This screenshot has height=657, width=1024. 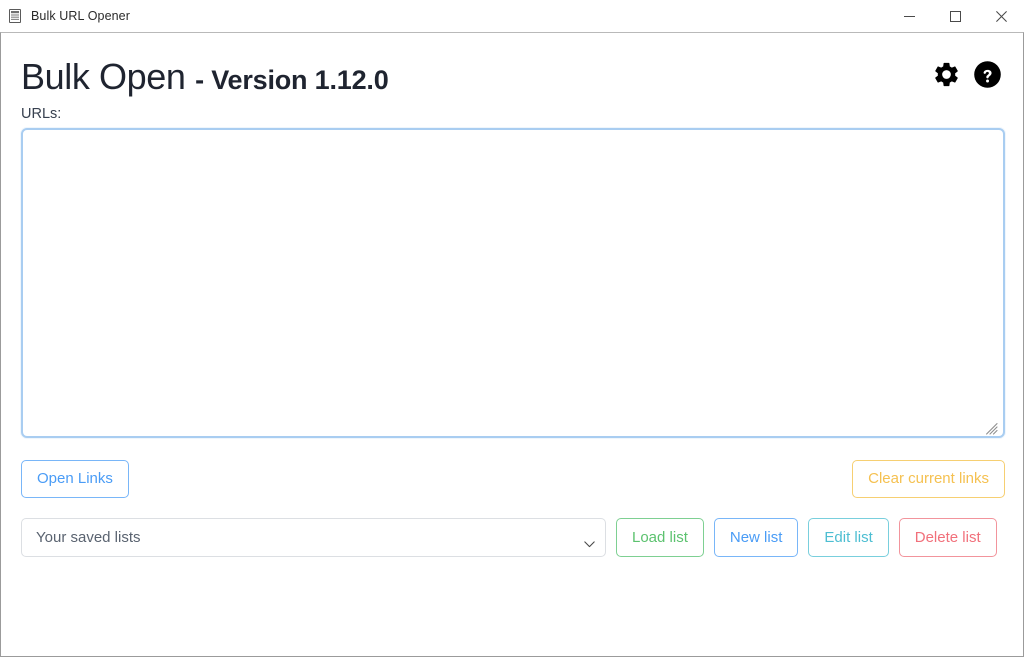 What do you see at coordinates (947, 537) in the screenshot?
I see `delete-list-button: Delete list` at bounding box center [947, 537].